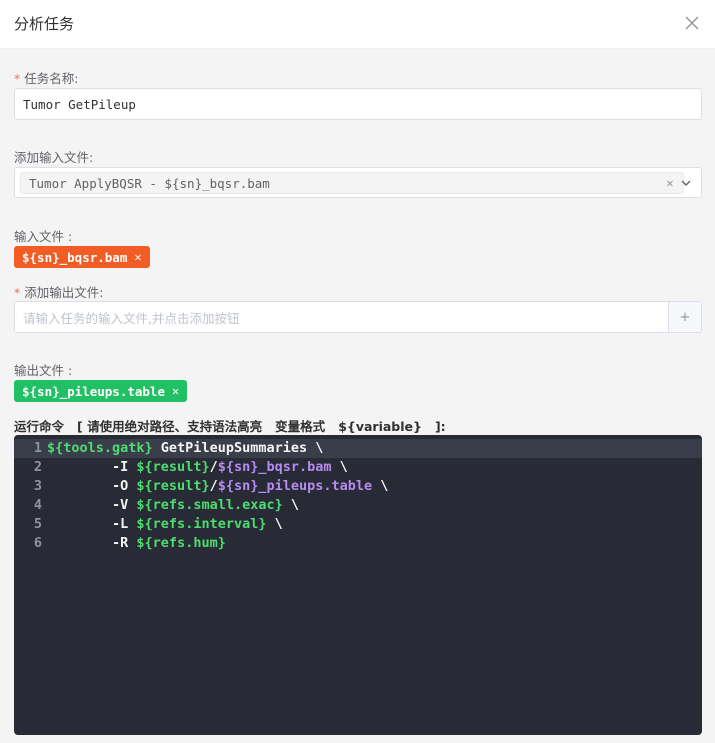 The width and height of the screenshot is (715, 743). Describe the element at coordinates (124, 524) in the screenshot. I see `code-token: -L` at that location.